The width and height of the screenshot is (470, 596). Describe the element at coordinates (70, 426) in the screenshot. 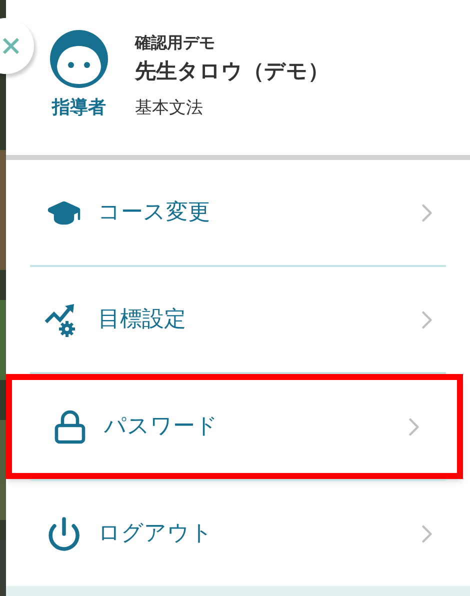

I see `lock-icon` at that location.